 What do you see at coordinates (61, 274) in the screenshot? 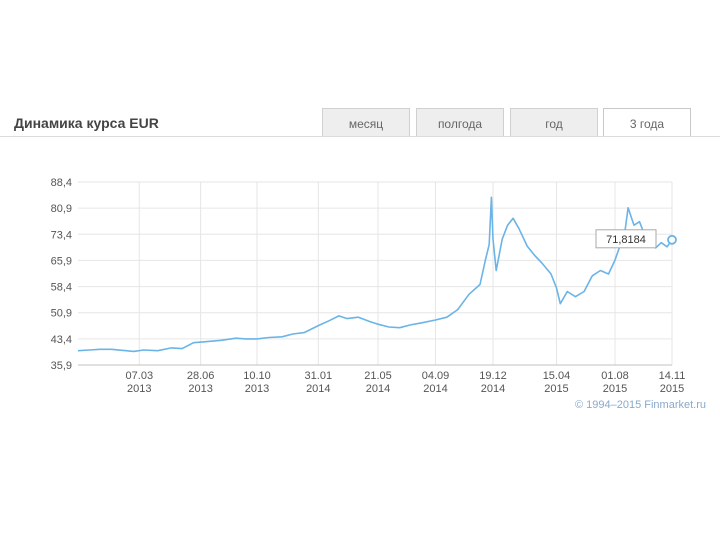
I see `y-ticks: 35,9 43,4 50,9 58,4 65,9 73,4 80,9 88,4` at bounding box center [61, 274].